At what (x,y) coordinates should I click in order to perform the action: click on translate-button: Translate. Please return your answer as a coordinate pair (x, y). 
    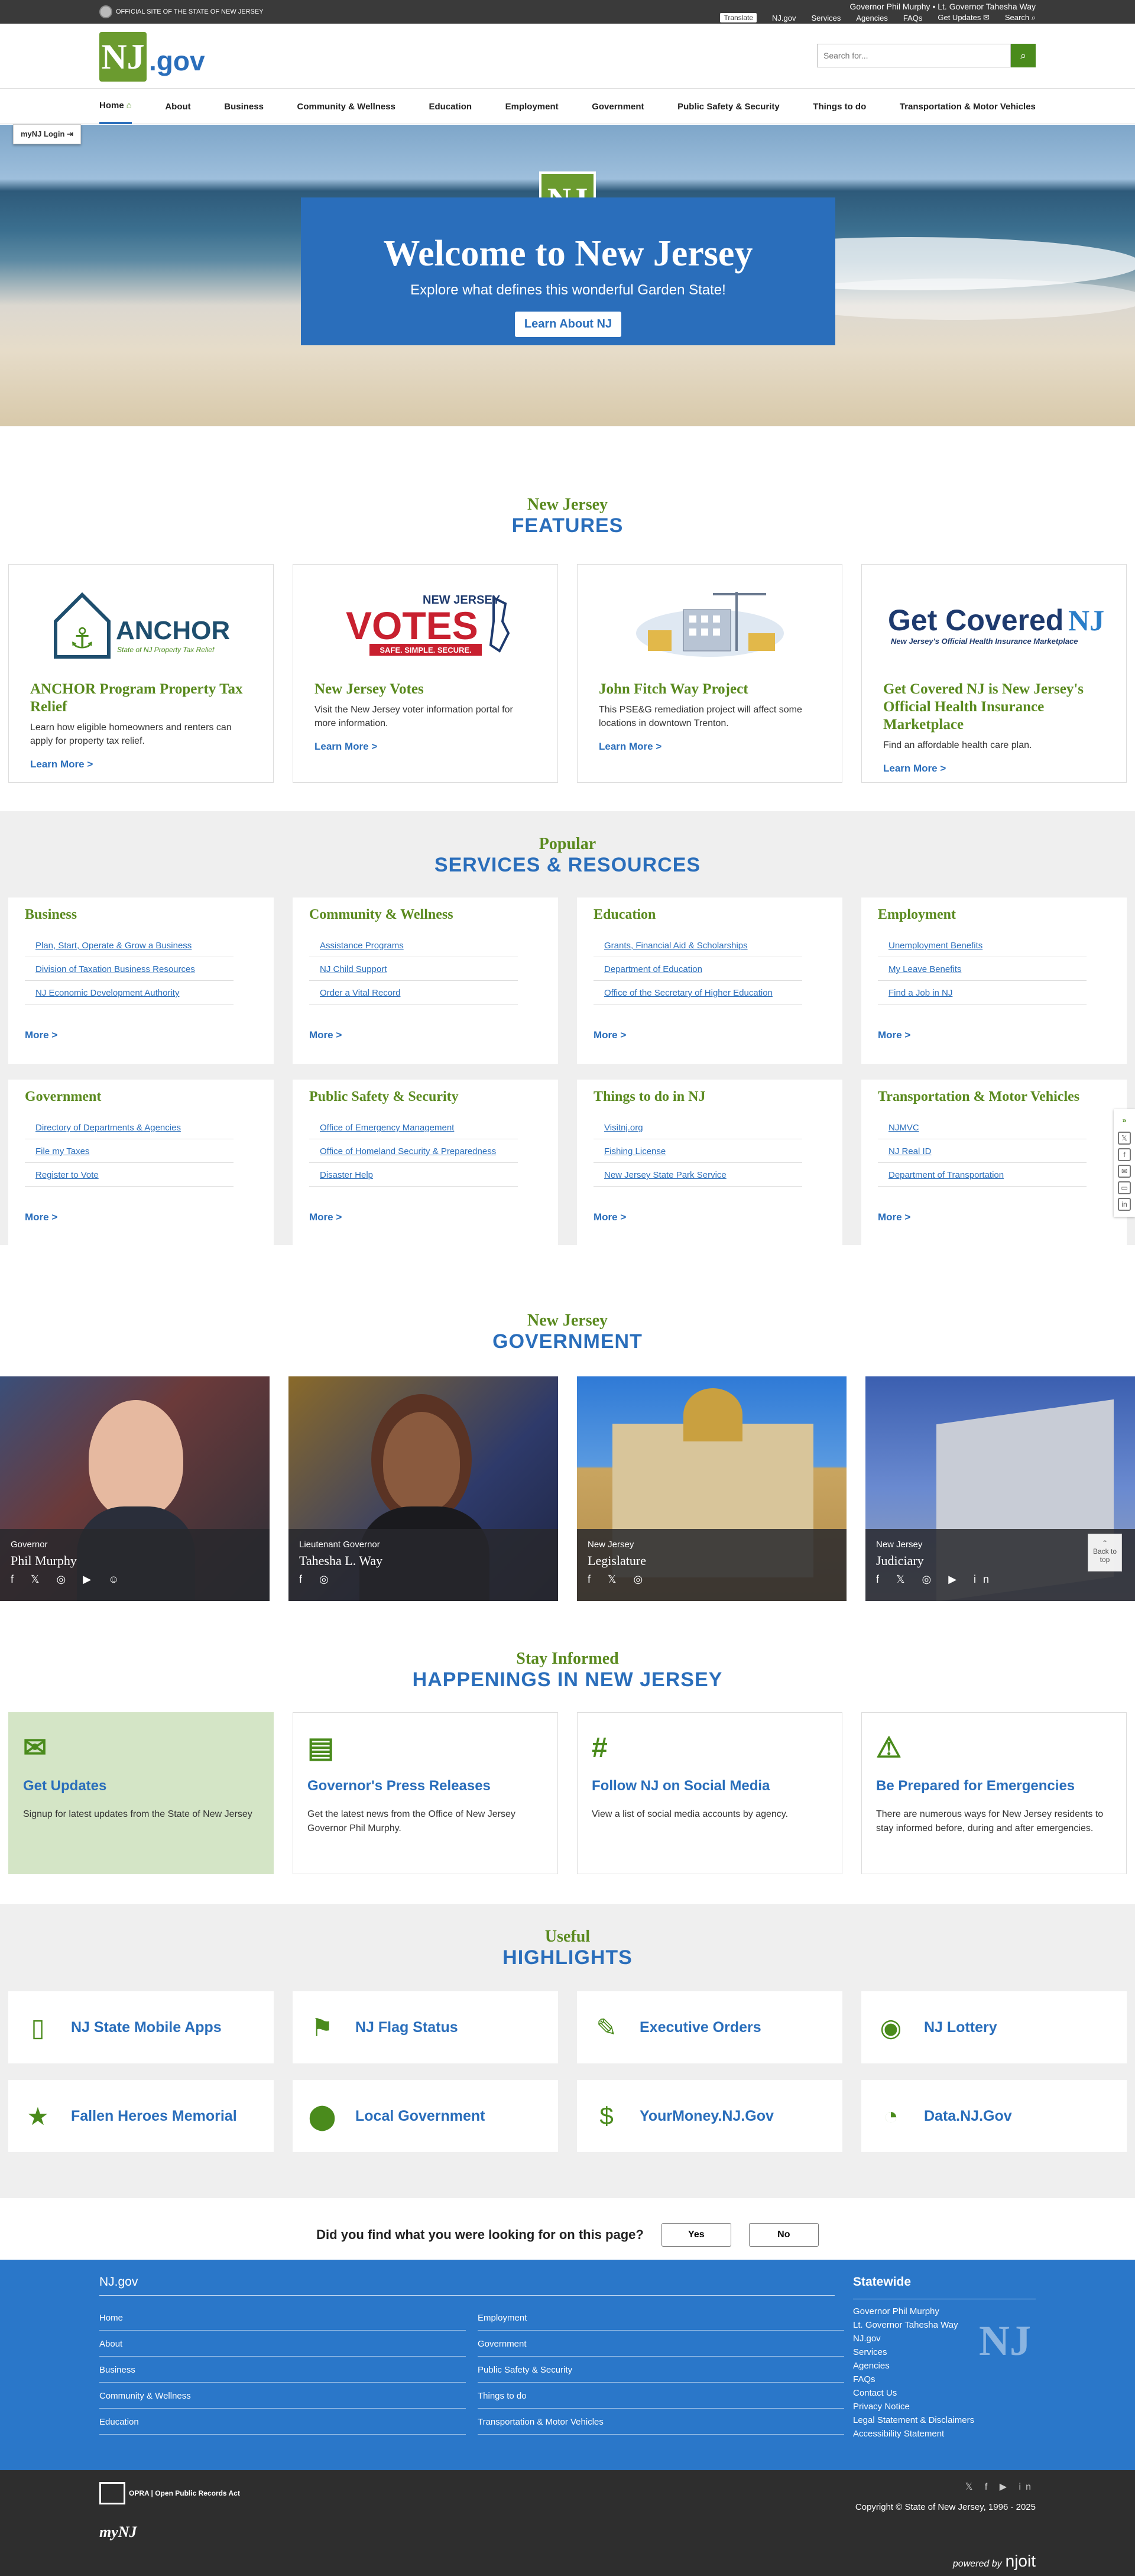
    Looking at the image, I should click on (738, 17).